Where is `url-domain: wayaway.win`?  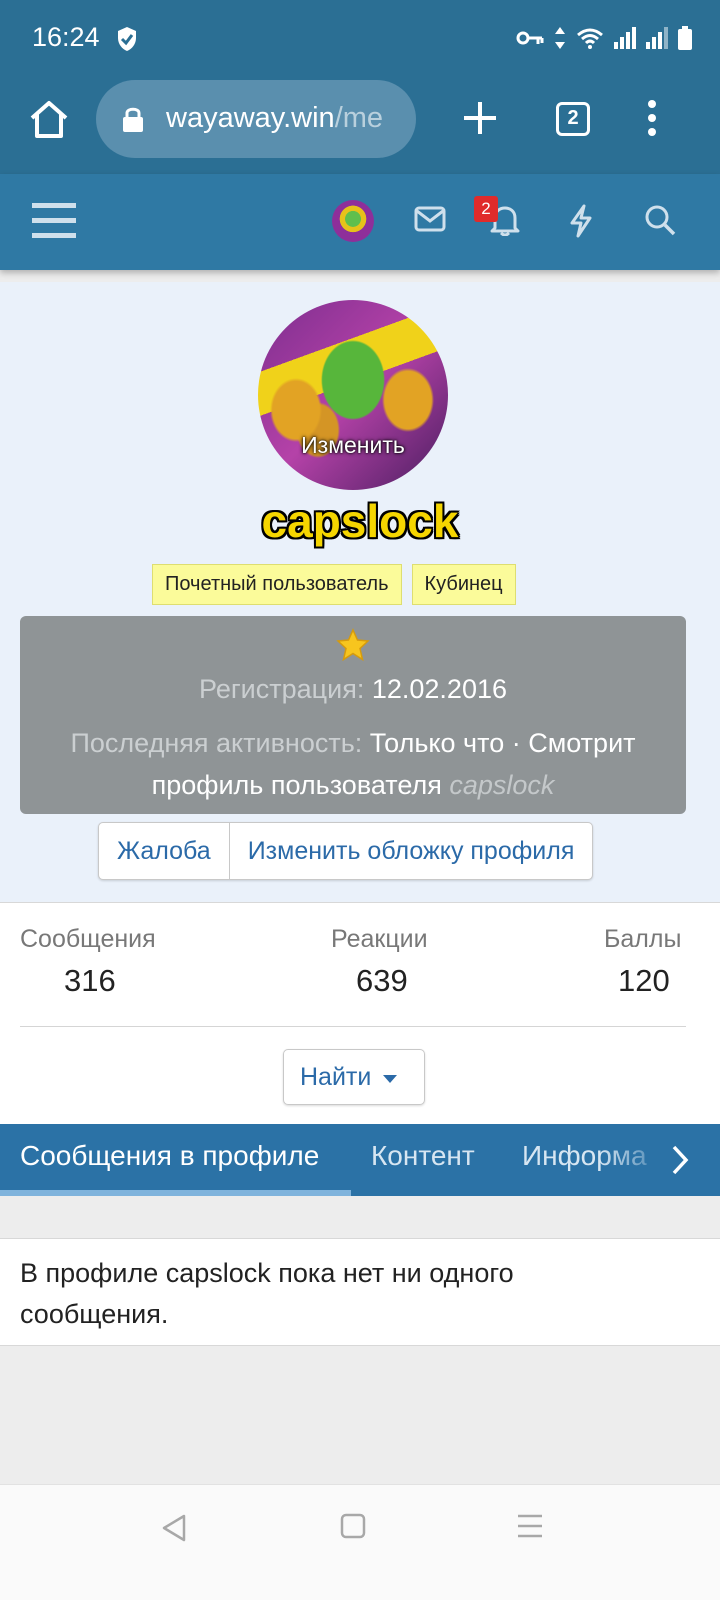 url-domain: wayaway.win is located at coordinates (250, 118).